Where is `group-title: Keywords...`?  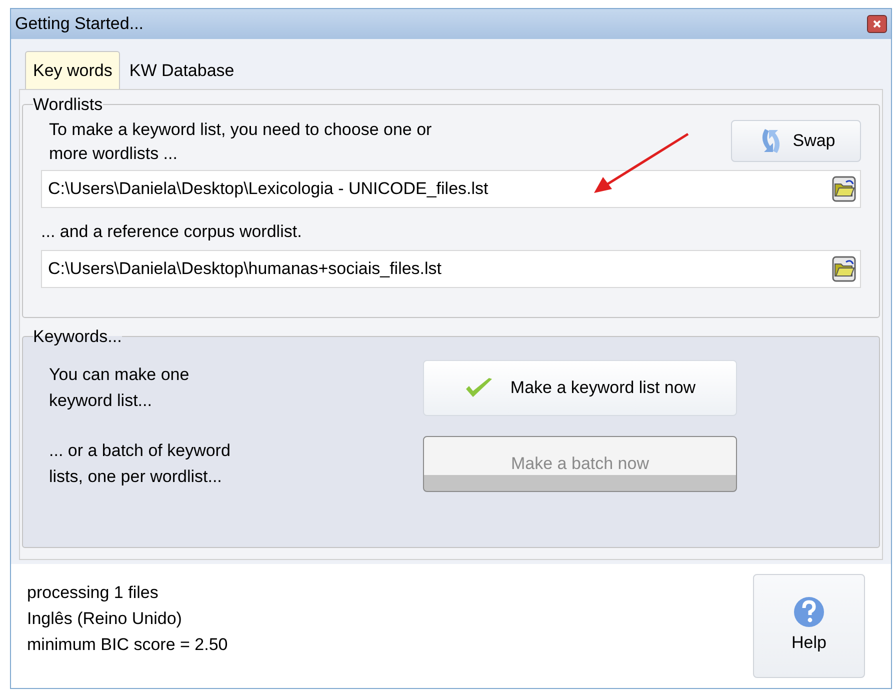 group-title: Keywords... is located at coordinates (77, 337).